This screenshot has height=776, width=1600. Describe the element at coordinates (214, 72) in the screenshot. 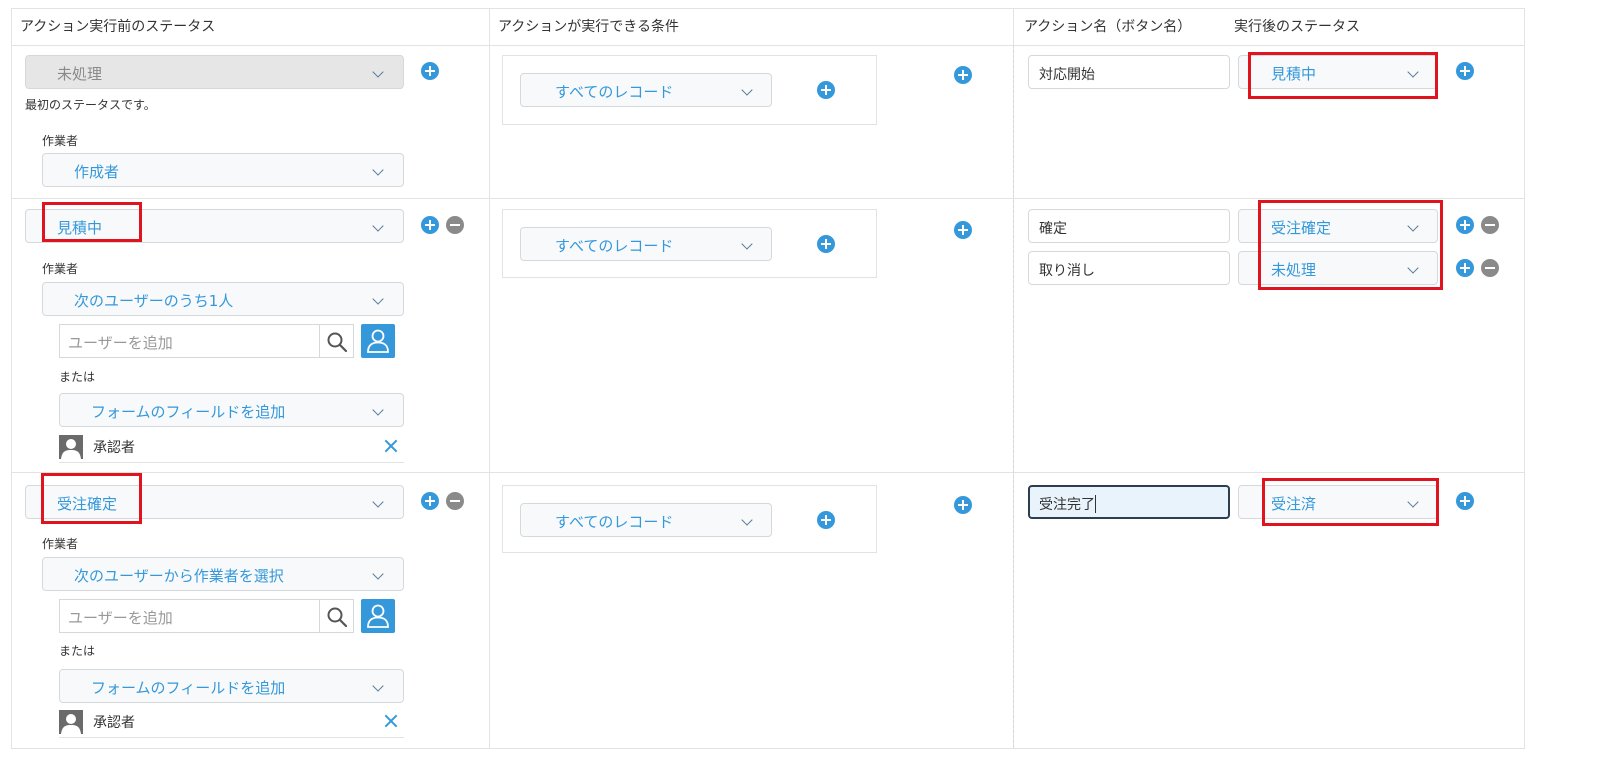

I see `status-select: 未処理` at that location.